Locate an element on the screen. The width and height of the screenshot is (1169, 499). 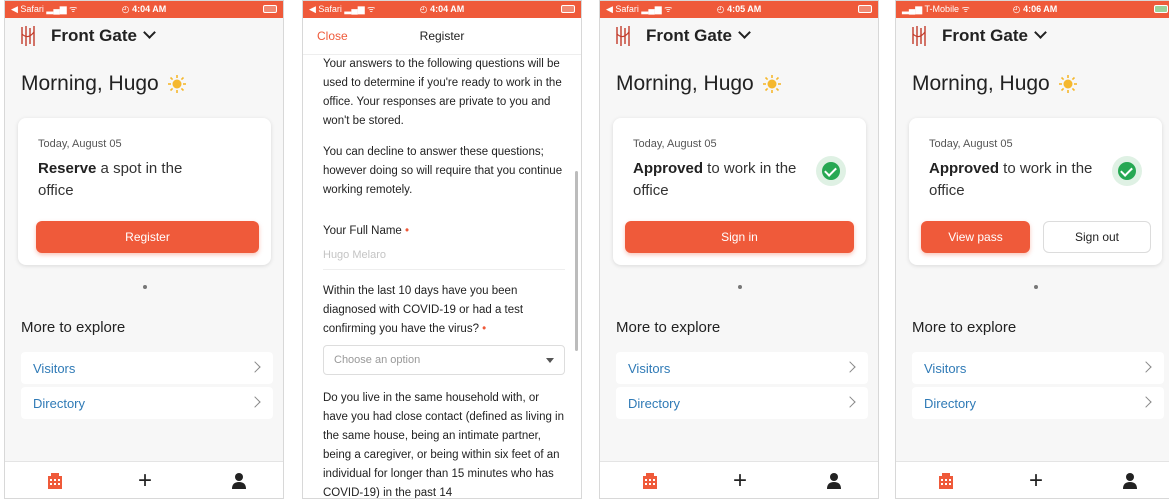
register-button: Register is located at coordinates (147, 237).